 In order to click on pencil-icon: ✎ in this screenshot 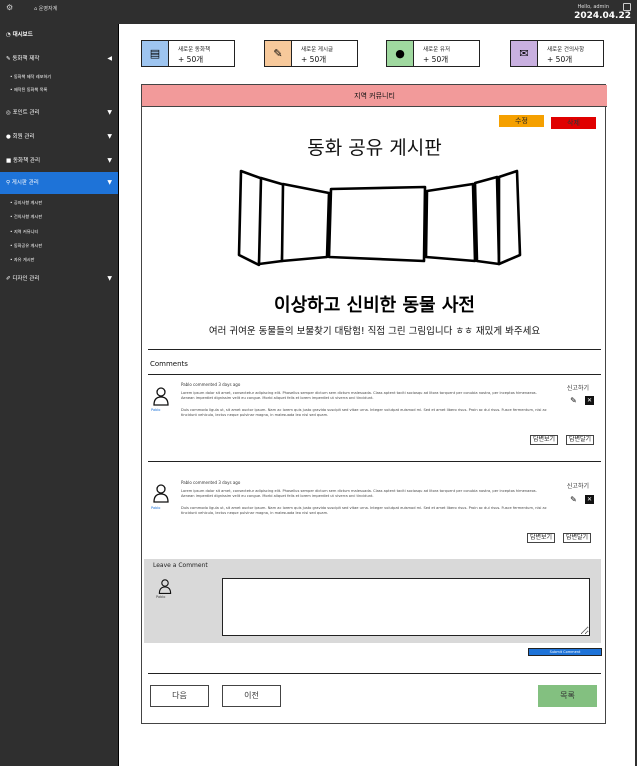, I will do `click(278, 53)`.